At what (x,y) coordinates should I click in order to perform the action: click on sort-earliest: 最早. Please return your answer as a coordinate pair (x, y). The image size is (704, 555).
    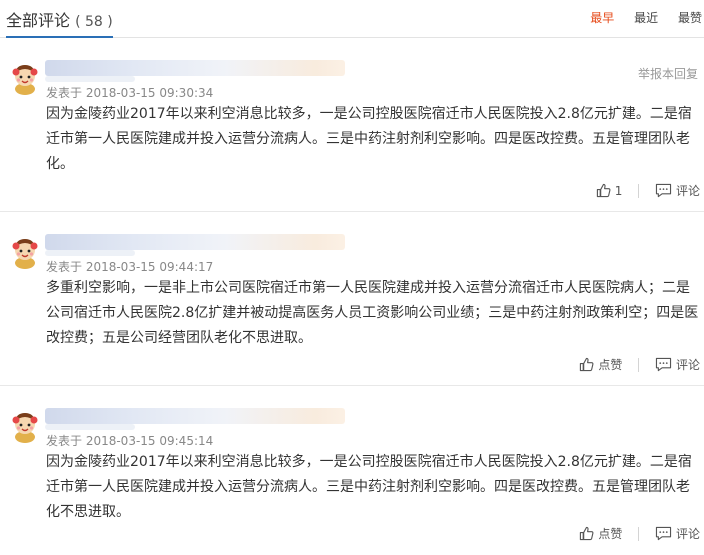
    Looking at the image, I should click on (602, 17).